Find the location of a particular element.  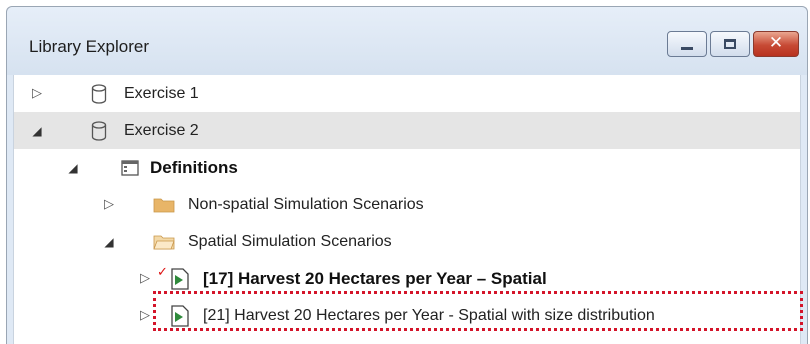

close-button: ✕ is located at coordinates (776, 44).